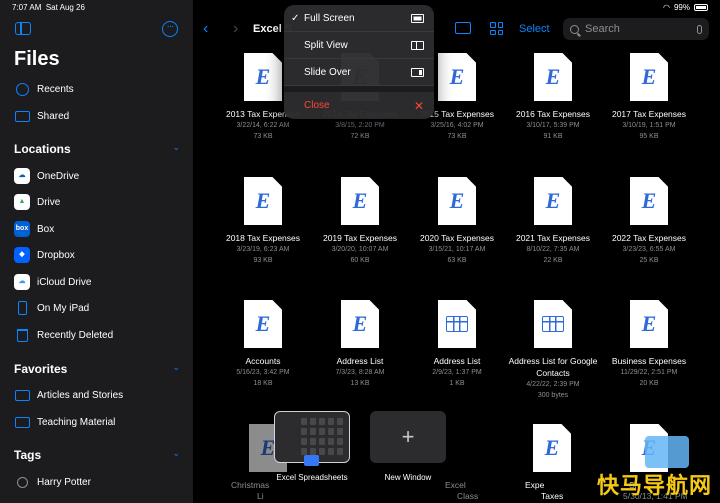  Describe the element at coordinates (496, 28) in the screenshot. I see `grid-view-icon` at that location.